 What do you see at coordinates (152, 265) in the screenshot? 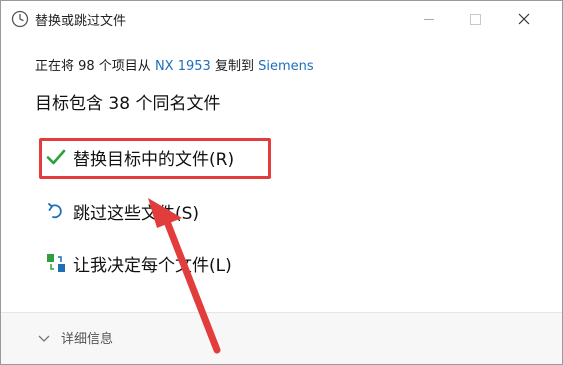
I see `decide-each-file-label: 让我决定每个文件(L)` at bounding box center [152, 265].